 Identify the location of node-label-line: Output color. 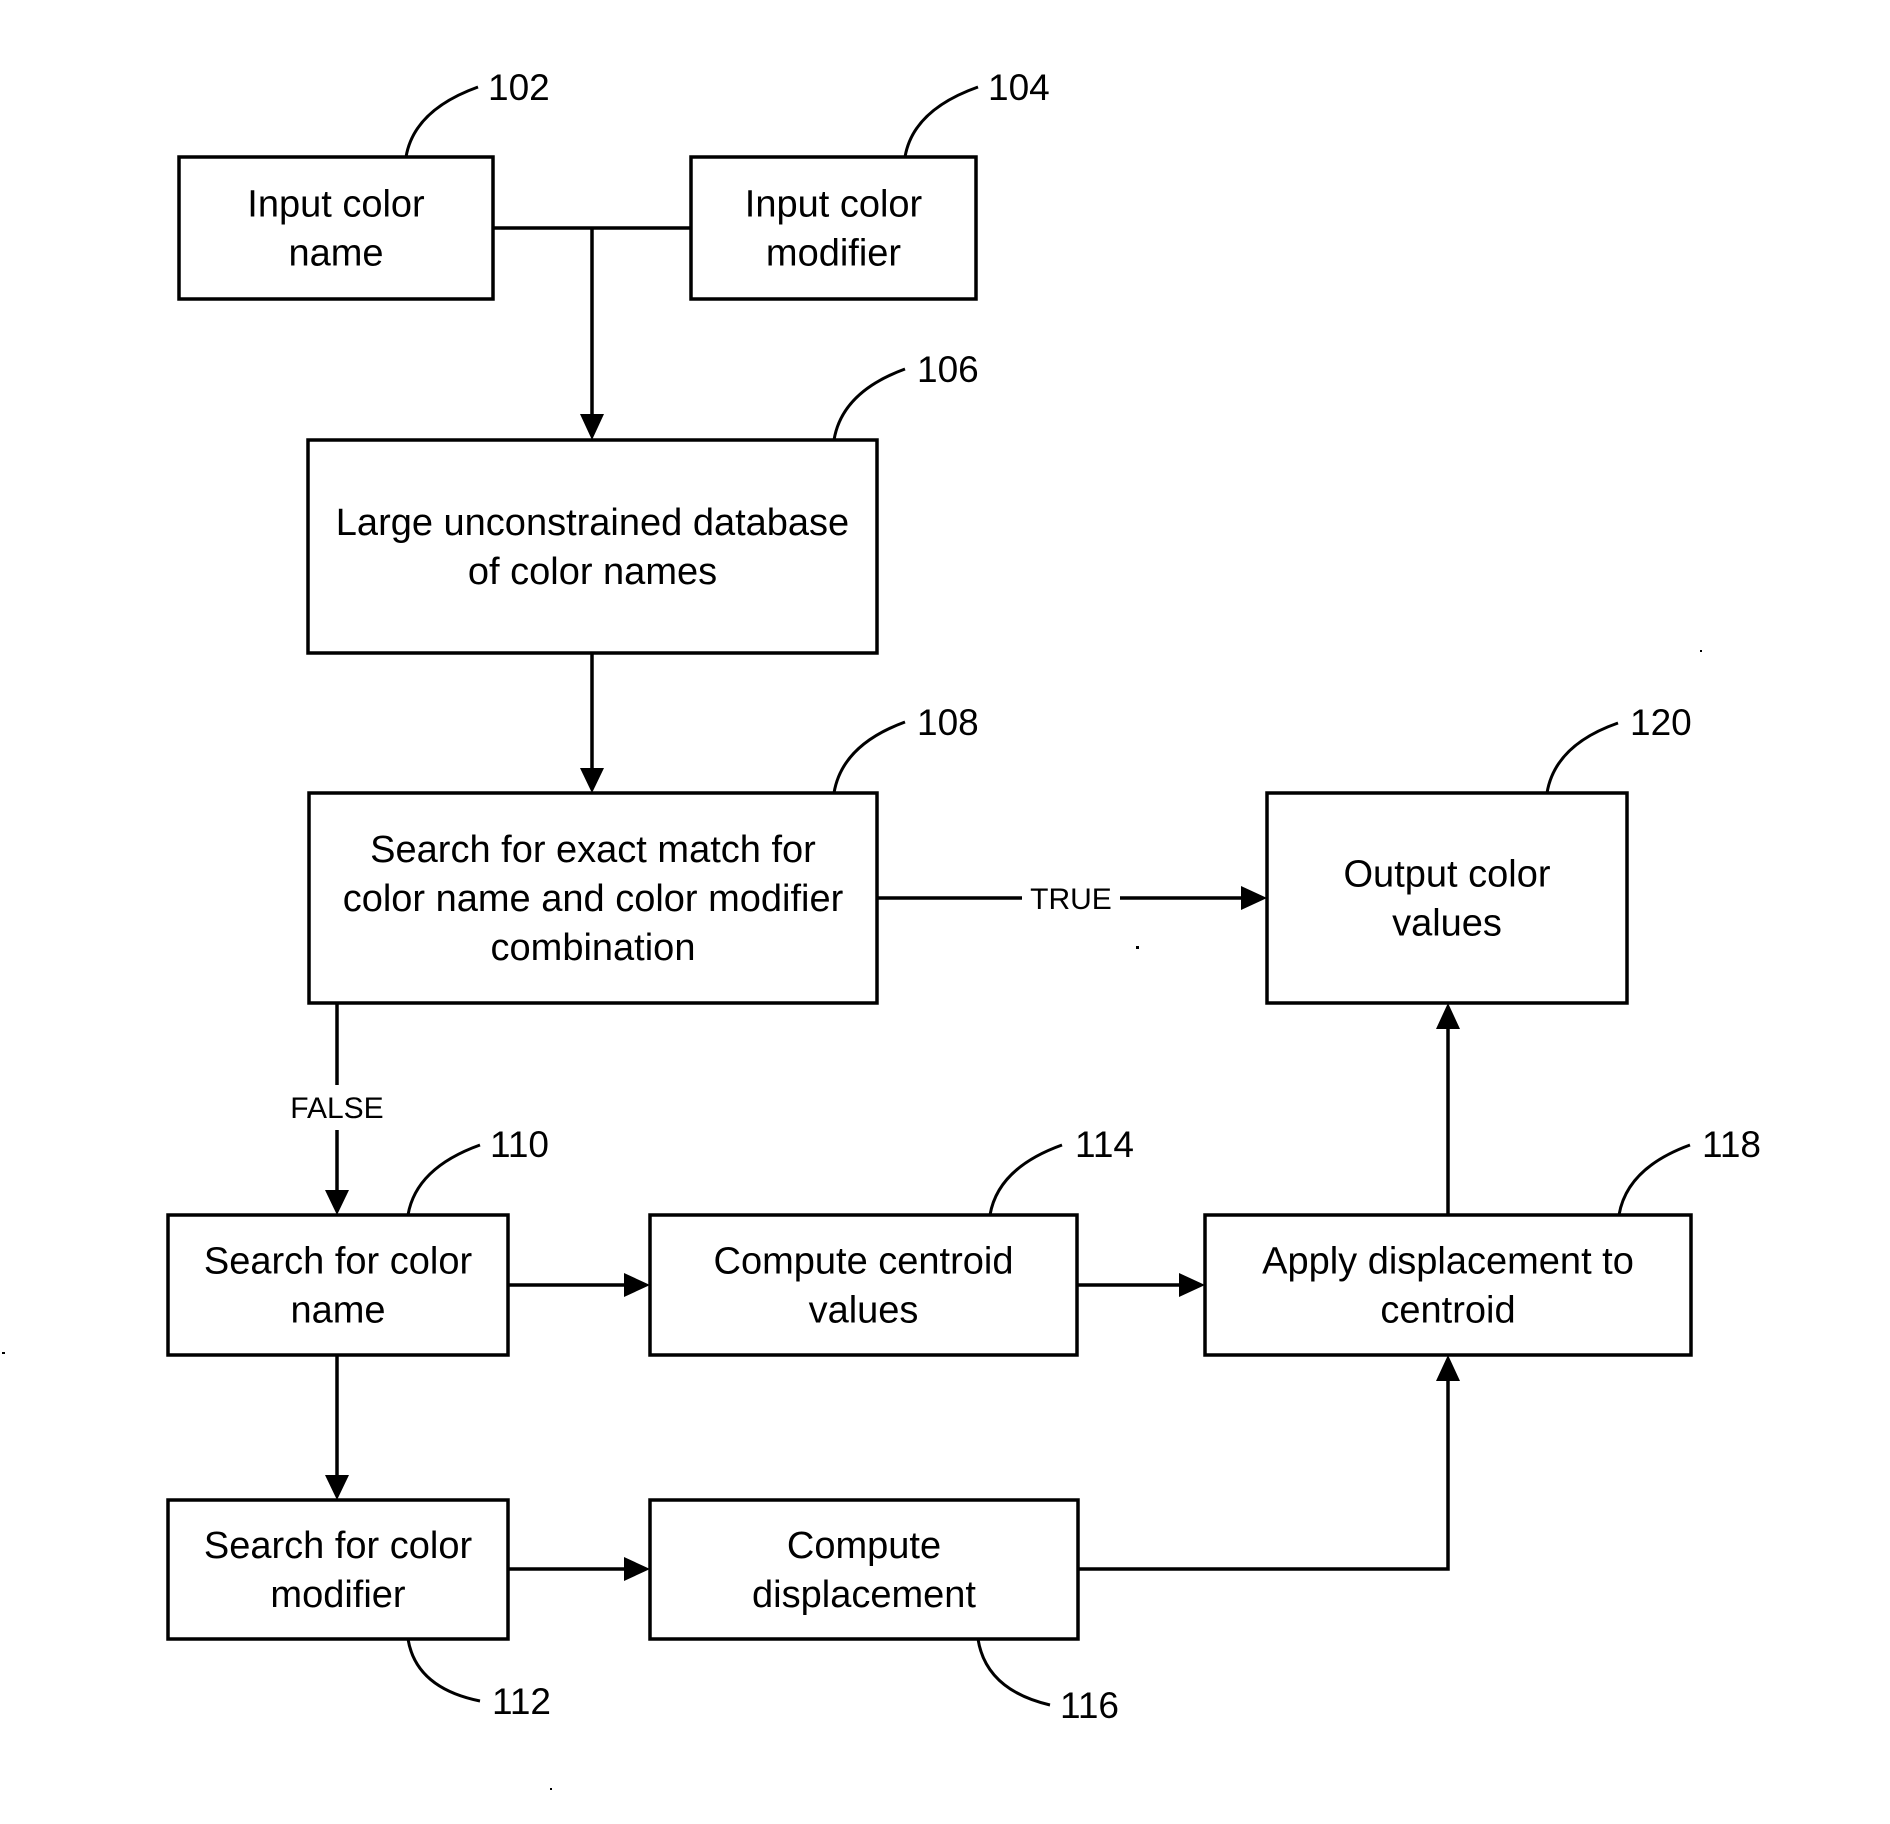
(1447, 875).